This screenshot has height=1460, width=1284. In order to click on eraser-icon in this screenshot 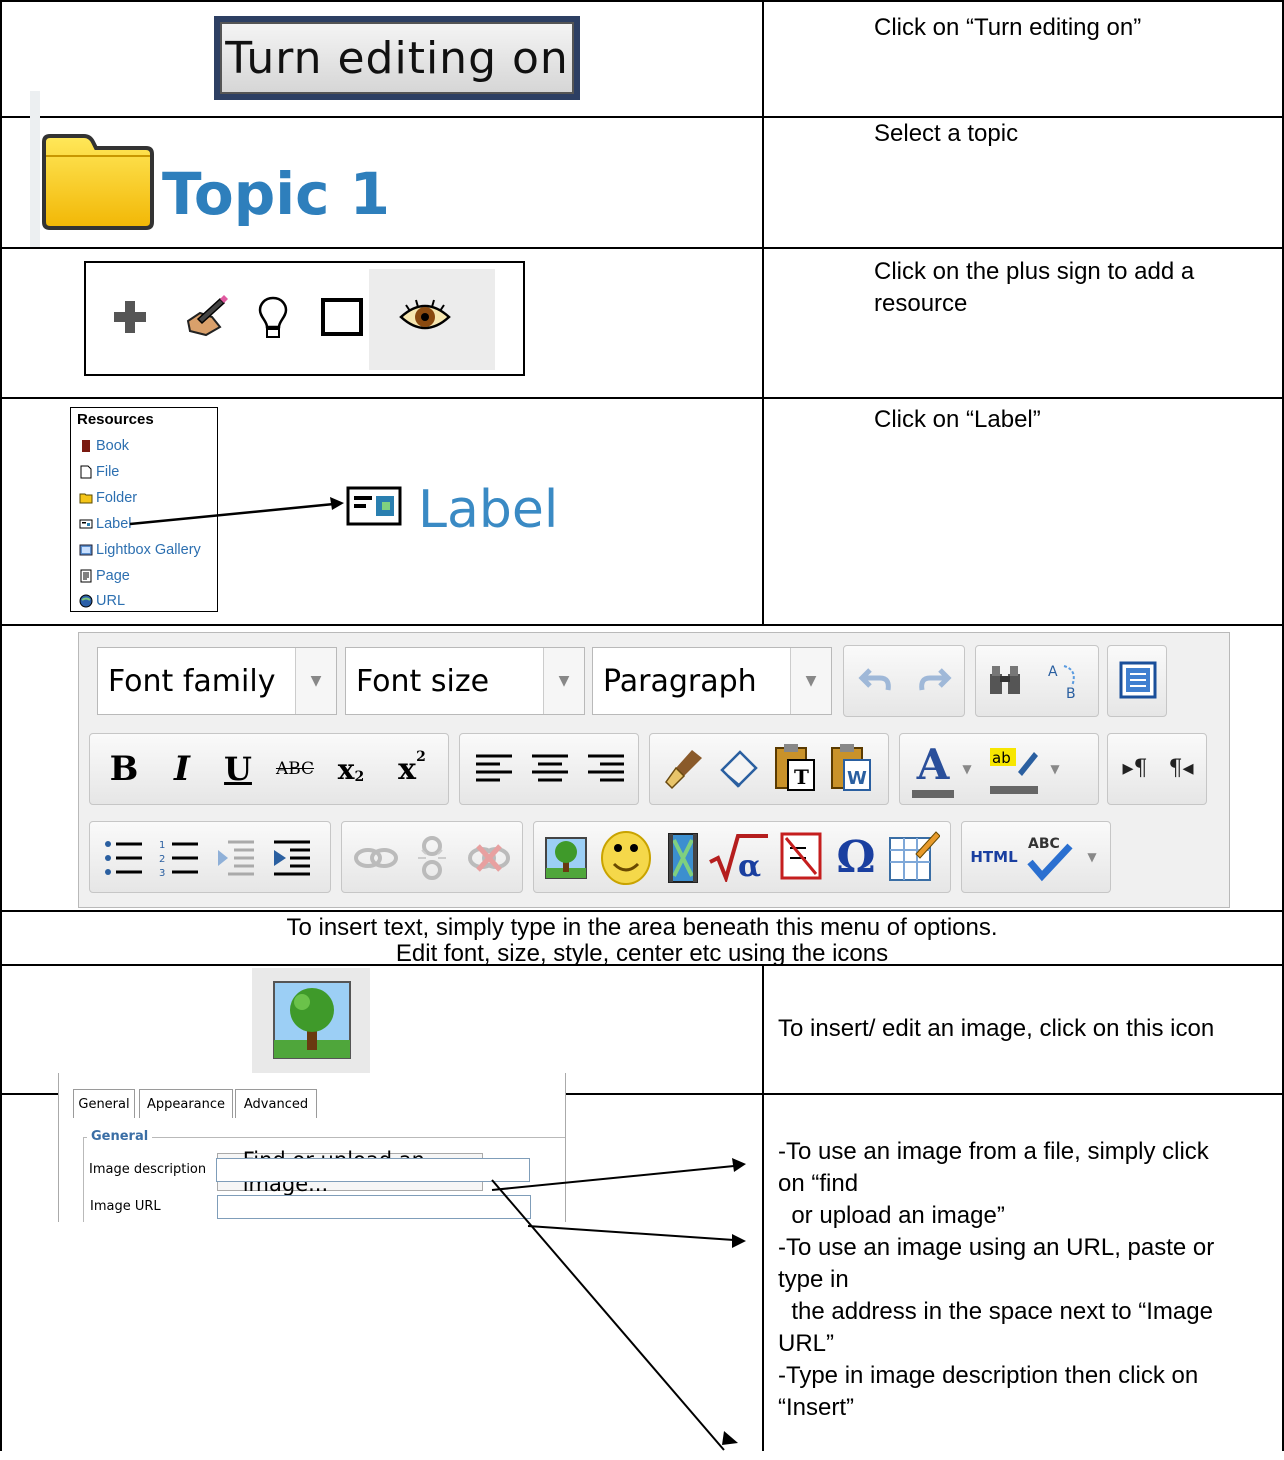, I will do `click(739, 769)`.